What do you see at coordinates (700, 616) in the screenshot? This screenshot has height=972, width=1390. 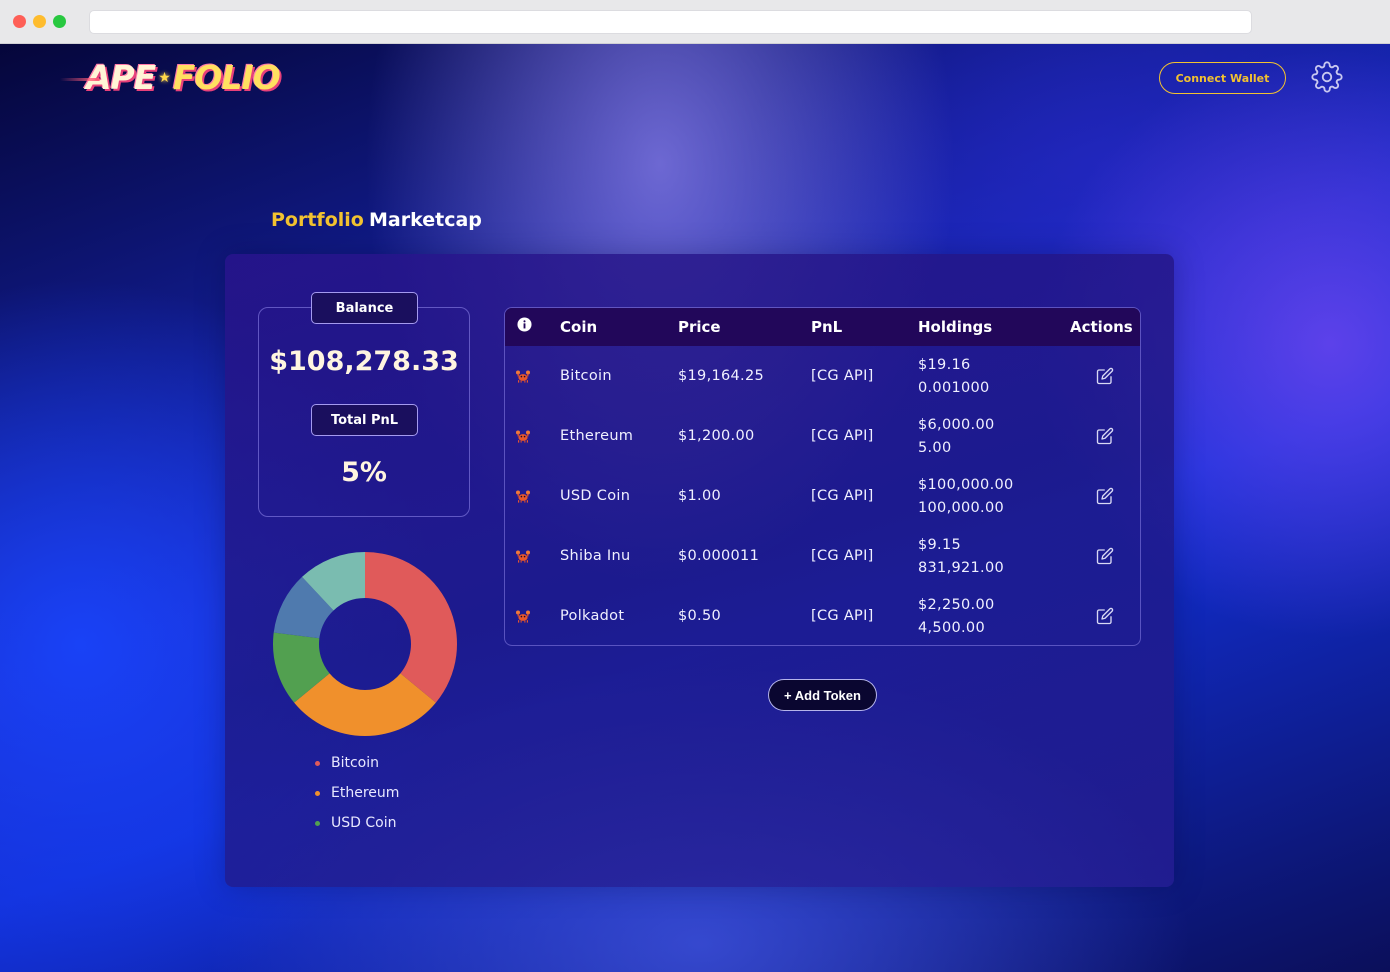 I see `coin-price: $0.50` at bounding box center [700, 616].